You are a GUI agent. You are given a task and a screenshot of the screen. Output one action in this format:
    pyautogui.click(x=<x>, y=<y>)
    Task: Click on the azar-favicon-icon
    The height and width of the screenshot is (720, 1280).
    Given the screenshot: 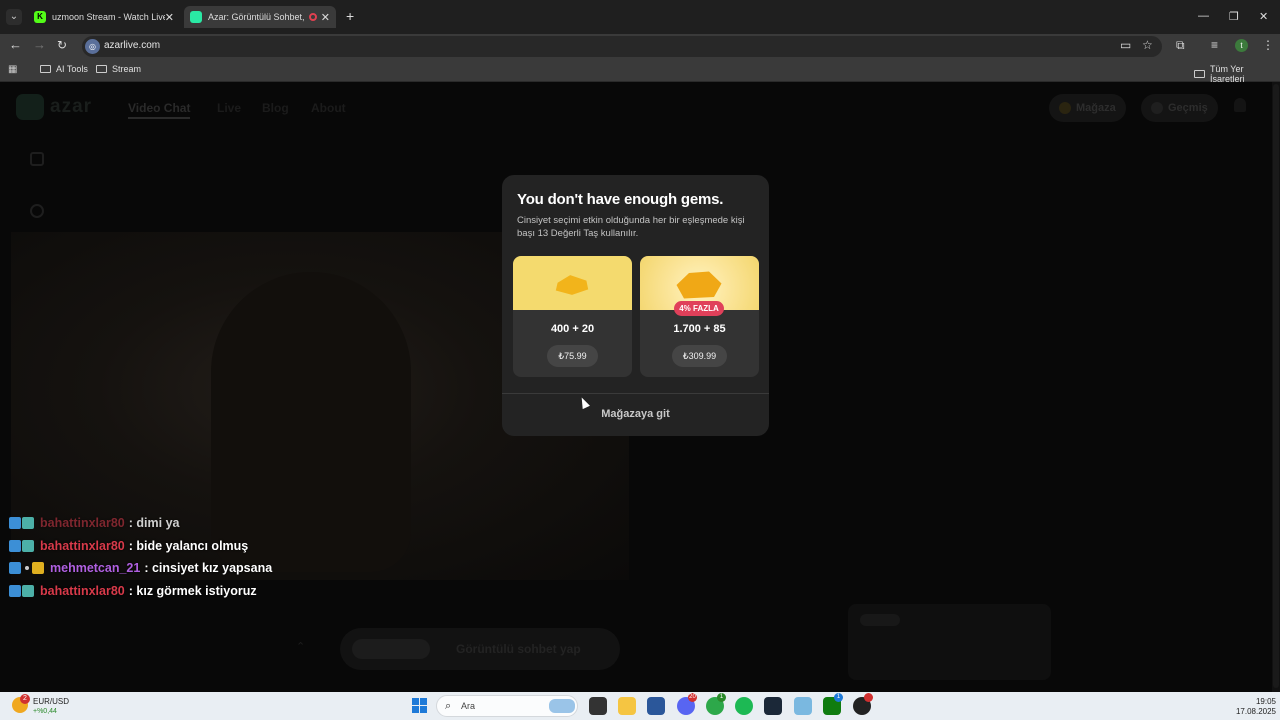 What is the action you would take?
    pyautogui.click(x=196, y=17)
    